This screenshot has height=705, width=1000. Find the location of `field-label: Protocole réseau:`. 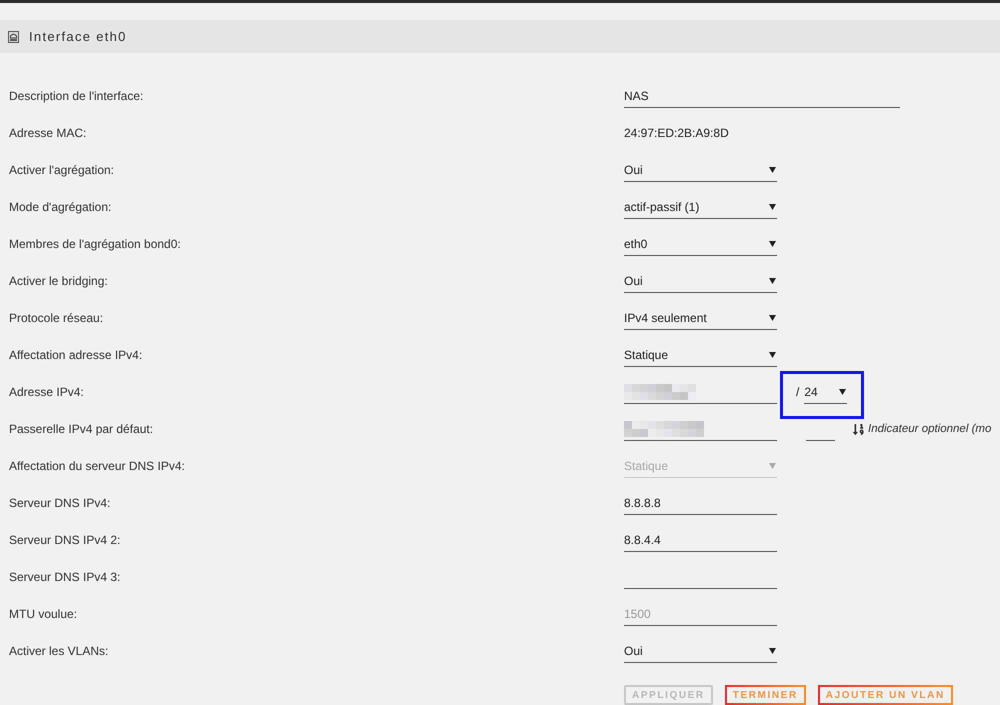

field-label: Protocole réseau: is located at coordinates (56, 318).